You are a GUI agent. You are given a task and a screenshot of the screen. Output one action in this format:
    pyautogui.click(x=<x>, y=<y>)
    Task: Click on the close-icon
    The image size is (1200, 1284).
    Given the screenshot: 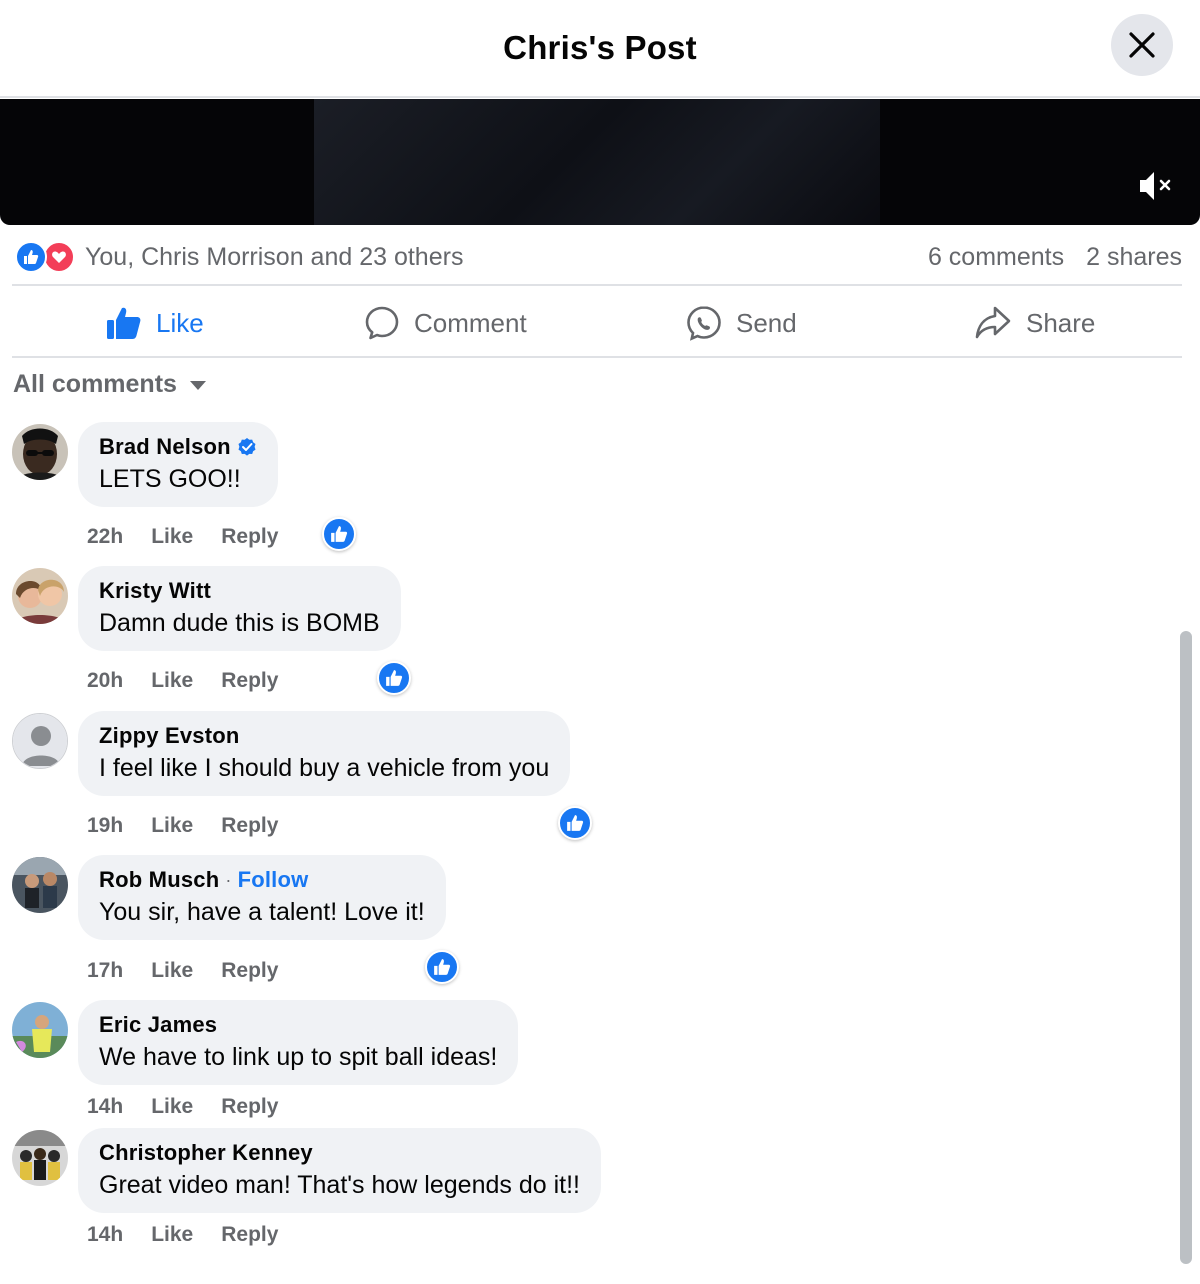 What is the action you would take?
    pyautogui.click(x=1142, y=45)
    